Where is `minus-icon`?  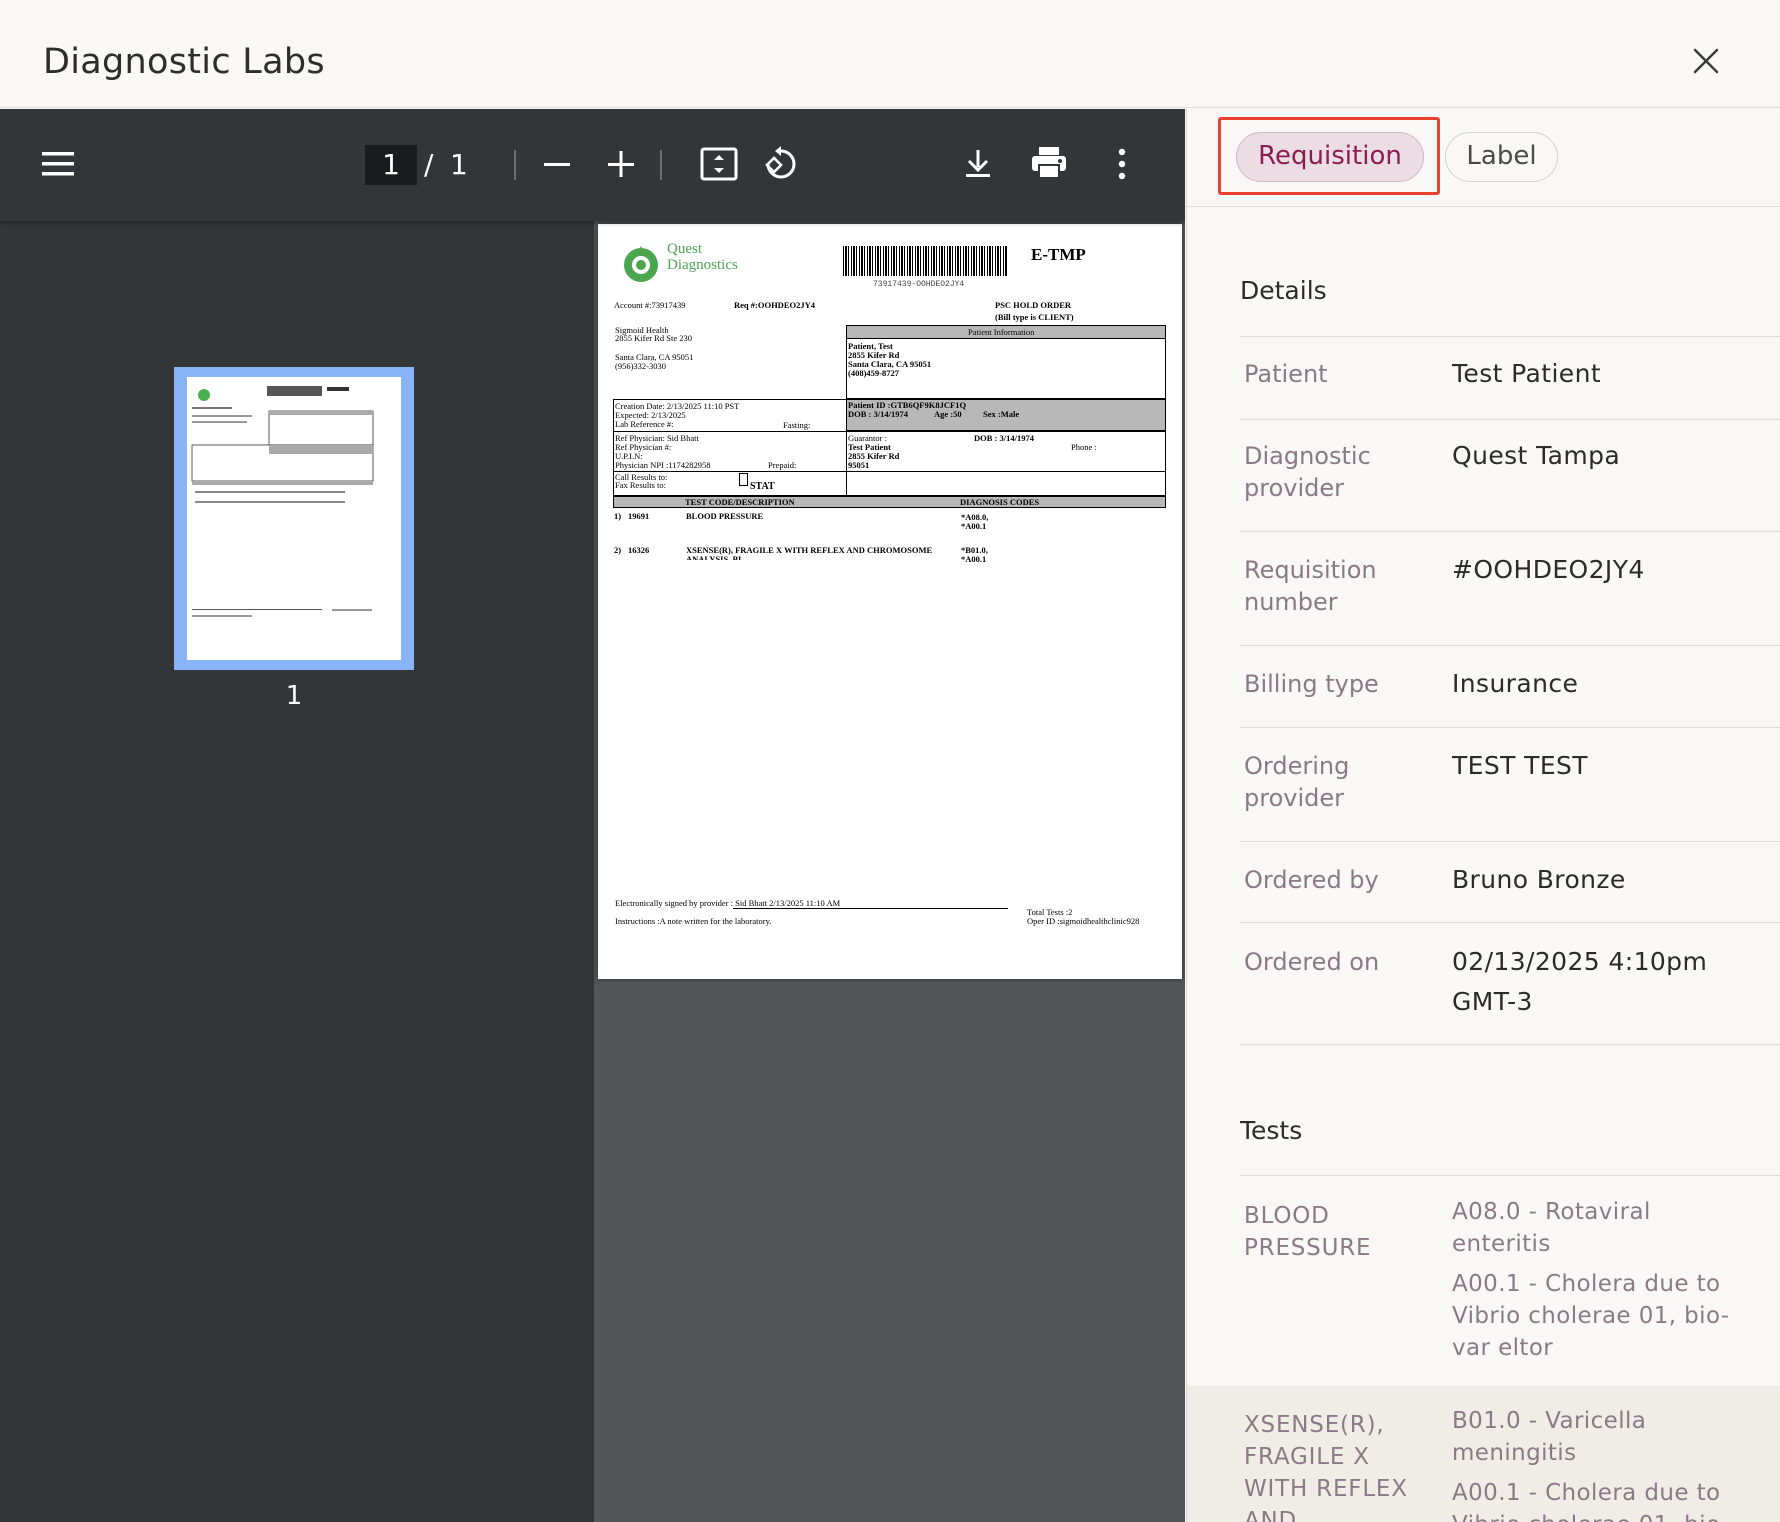
minus-icon is located at coordinates (557, 164).